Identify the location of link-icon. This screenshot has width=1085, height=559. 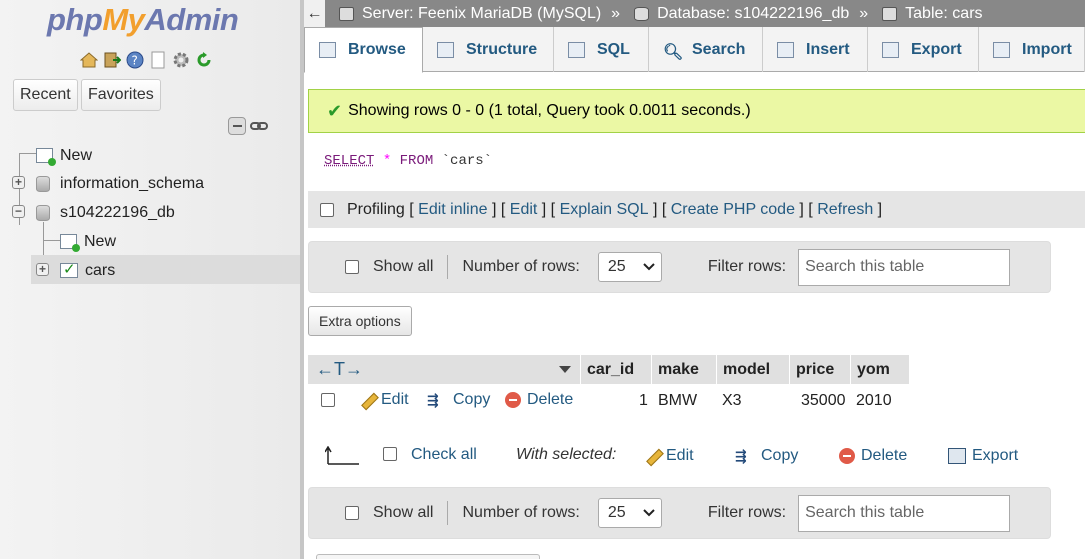
(259, 126).